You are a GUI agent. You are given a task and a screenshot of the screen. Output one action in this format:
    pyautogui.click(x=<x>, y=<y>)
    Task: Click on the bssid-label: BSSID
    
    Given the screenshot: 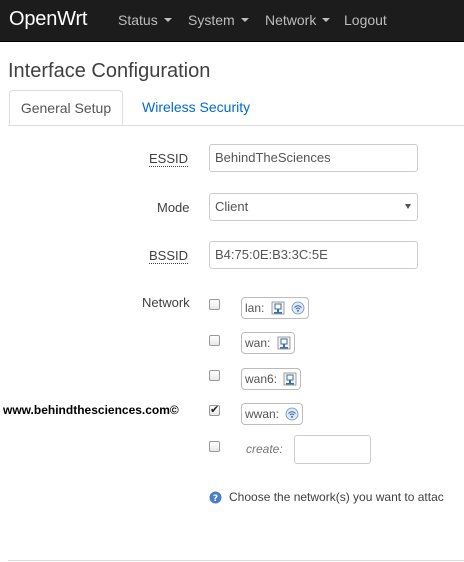 What is the action you would take?
    pyautogui.click(x=169, y=256)
    